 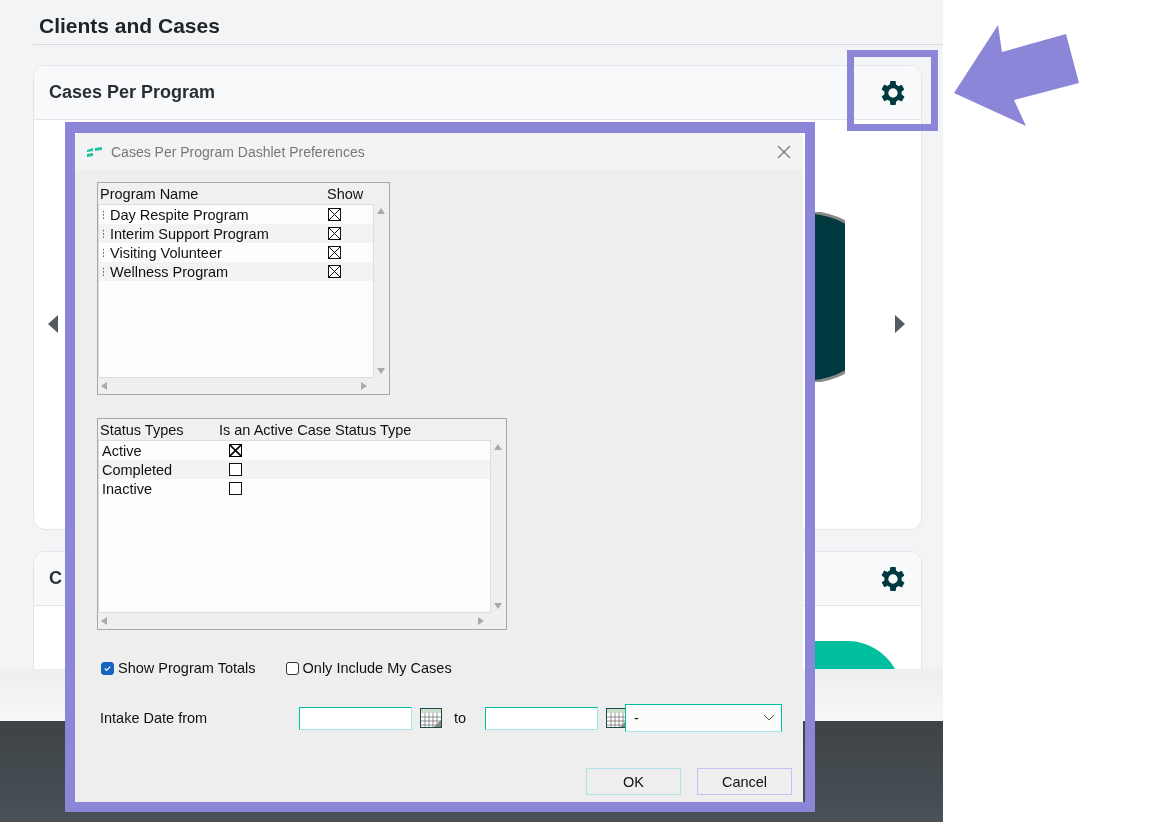 What do you see at coordinates (900, 324) in the screenshot?
I see `next-arrow-icon` at bounding box center [900, 324].